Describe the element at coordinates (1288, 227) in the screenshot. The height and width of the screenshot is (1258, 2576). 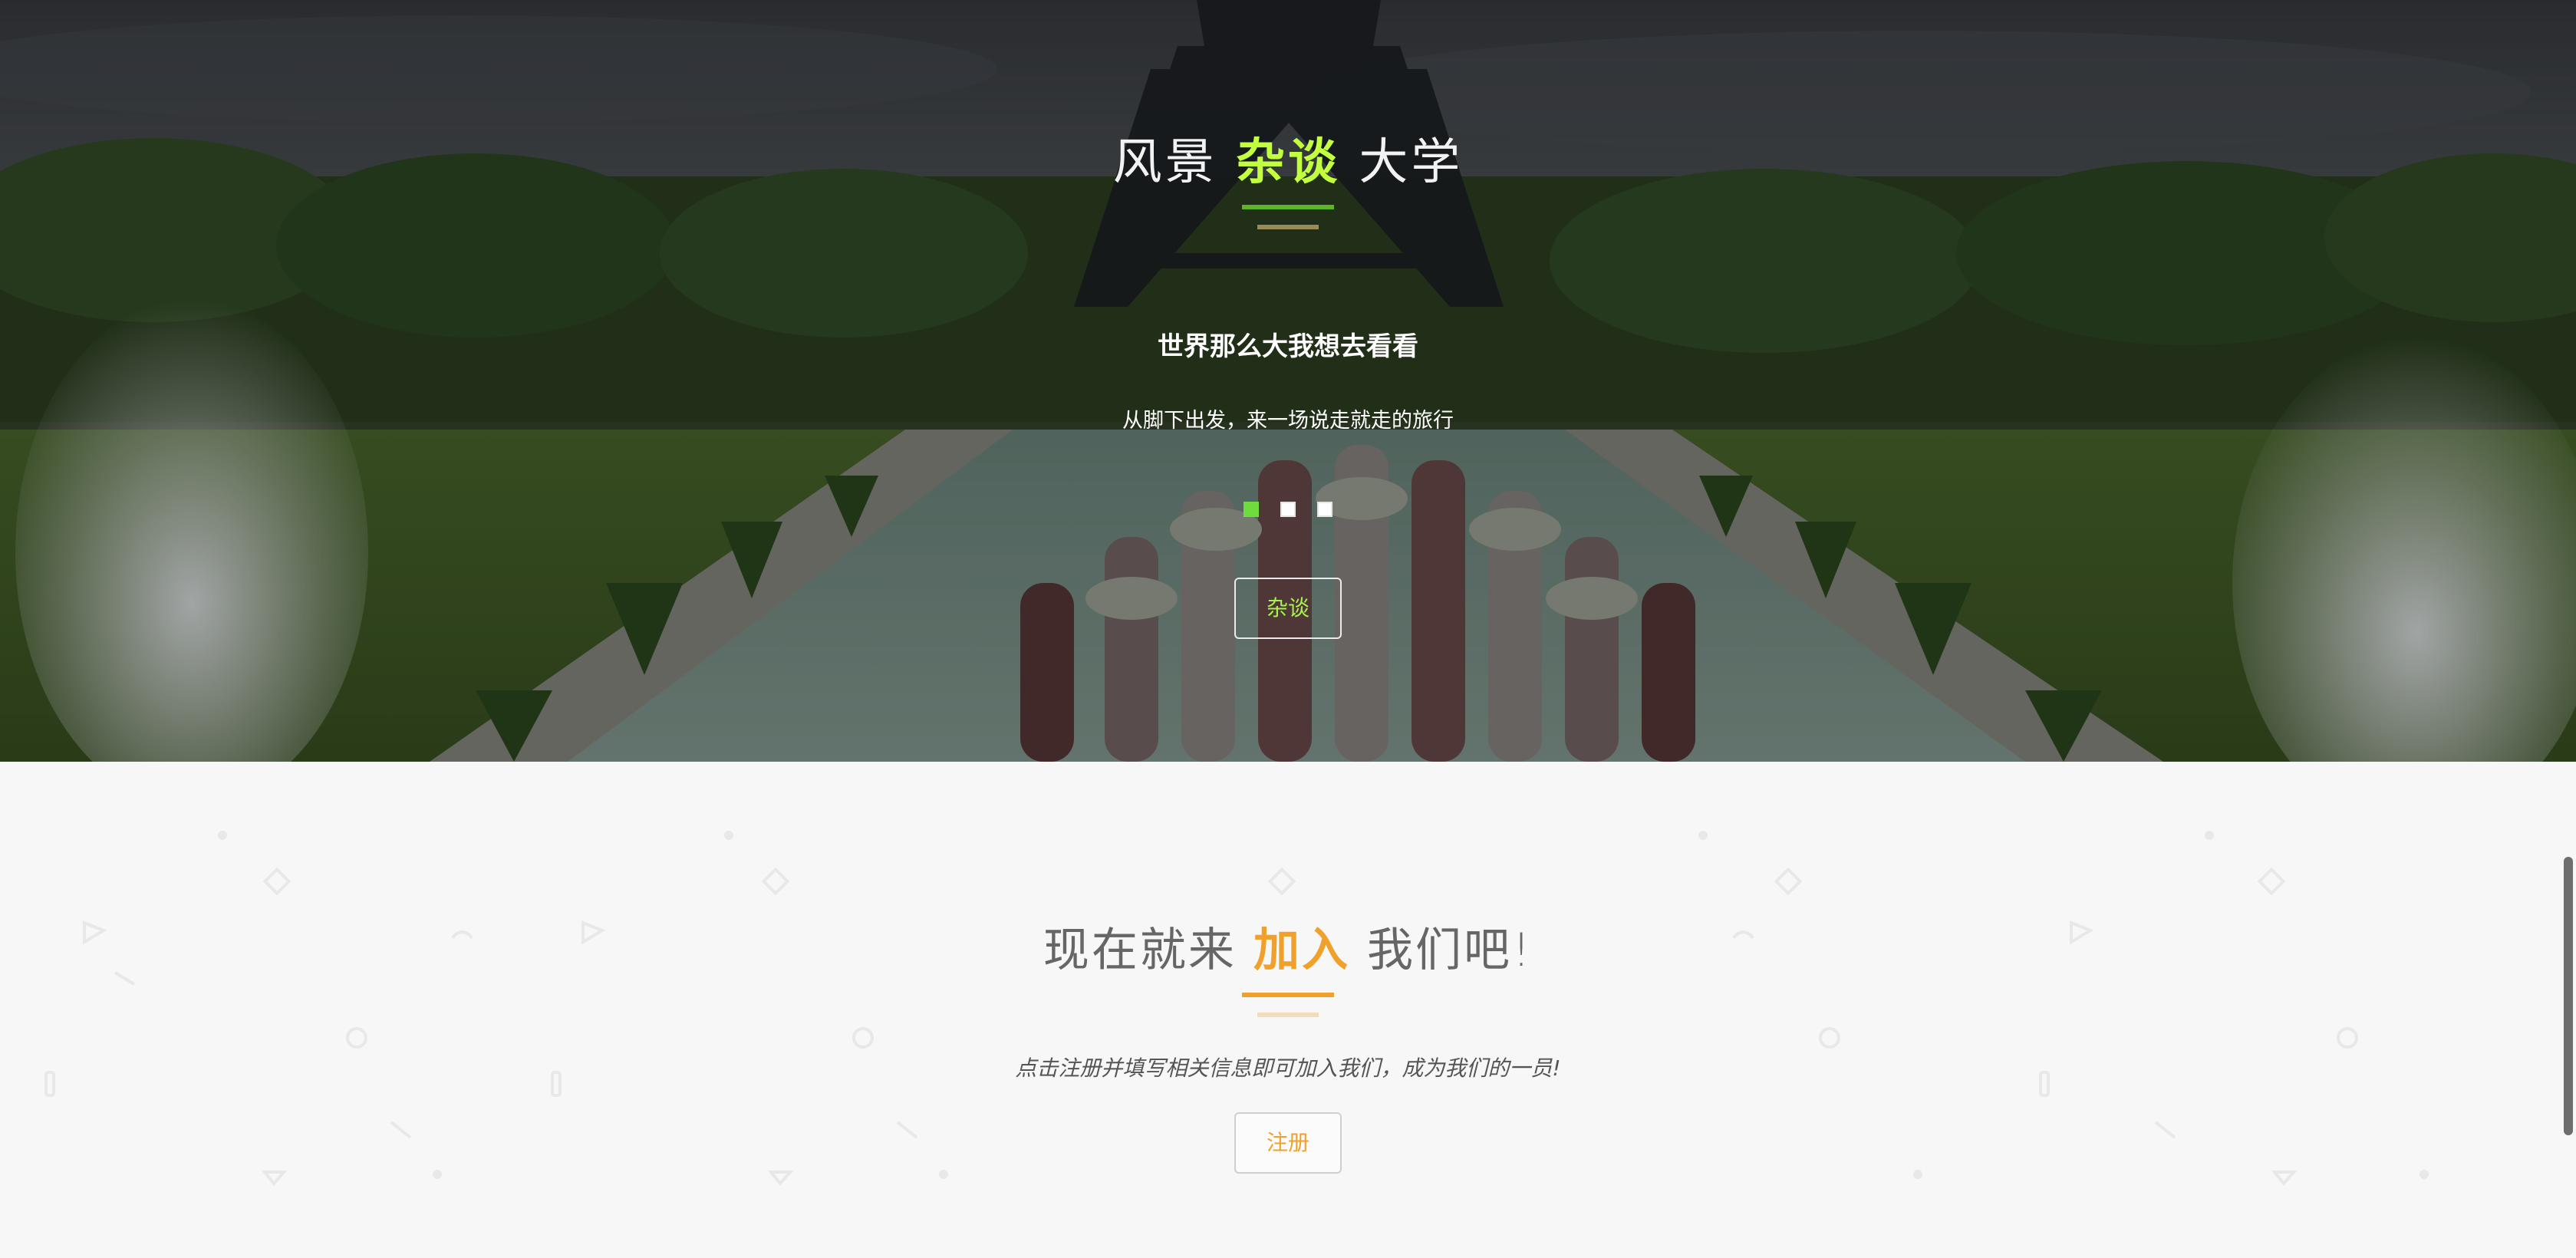
I see `hero-title-underline-secondary` at that location.